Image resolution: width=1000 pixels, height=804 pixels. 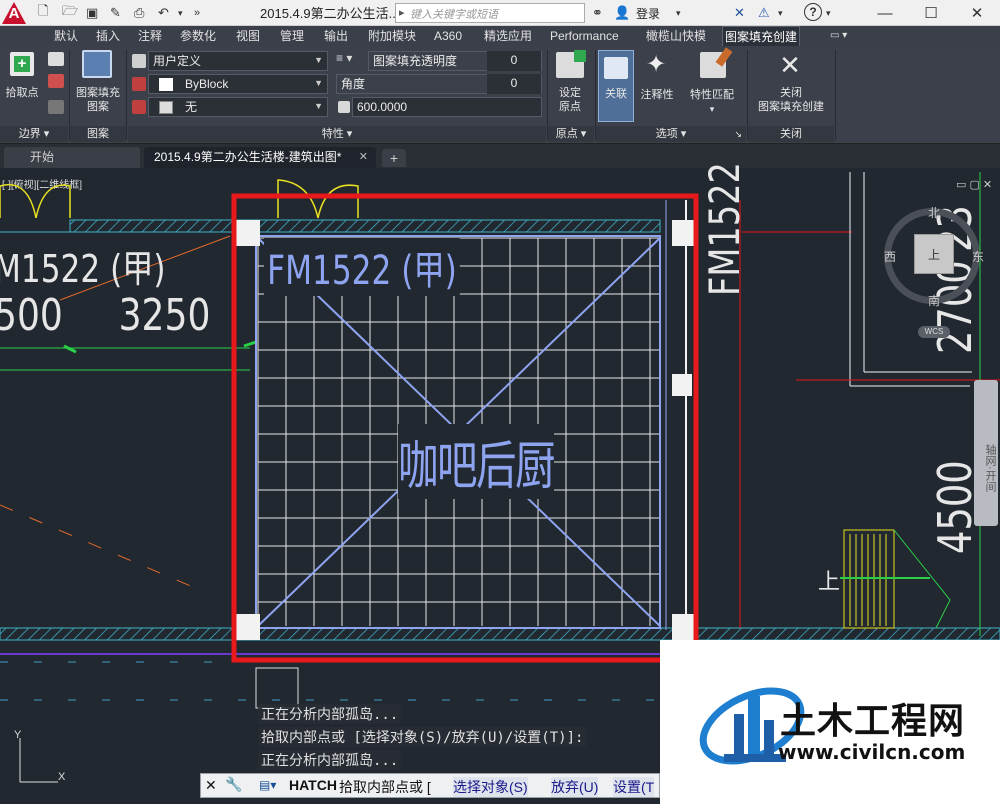 I want to click on match-properties-icon, so click(x=716, y=62).